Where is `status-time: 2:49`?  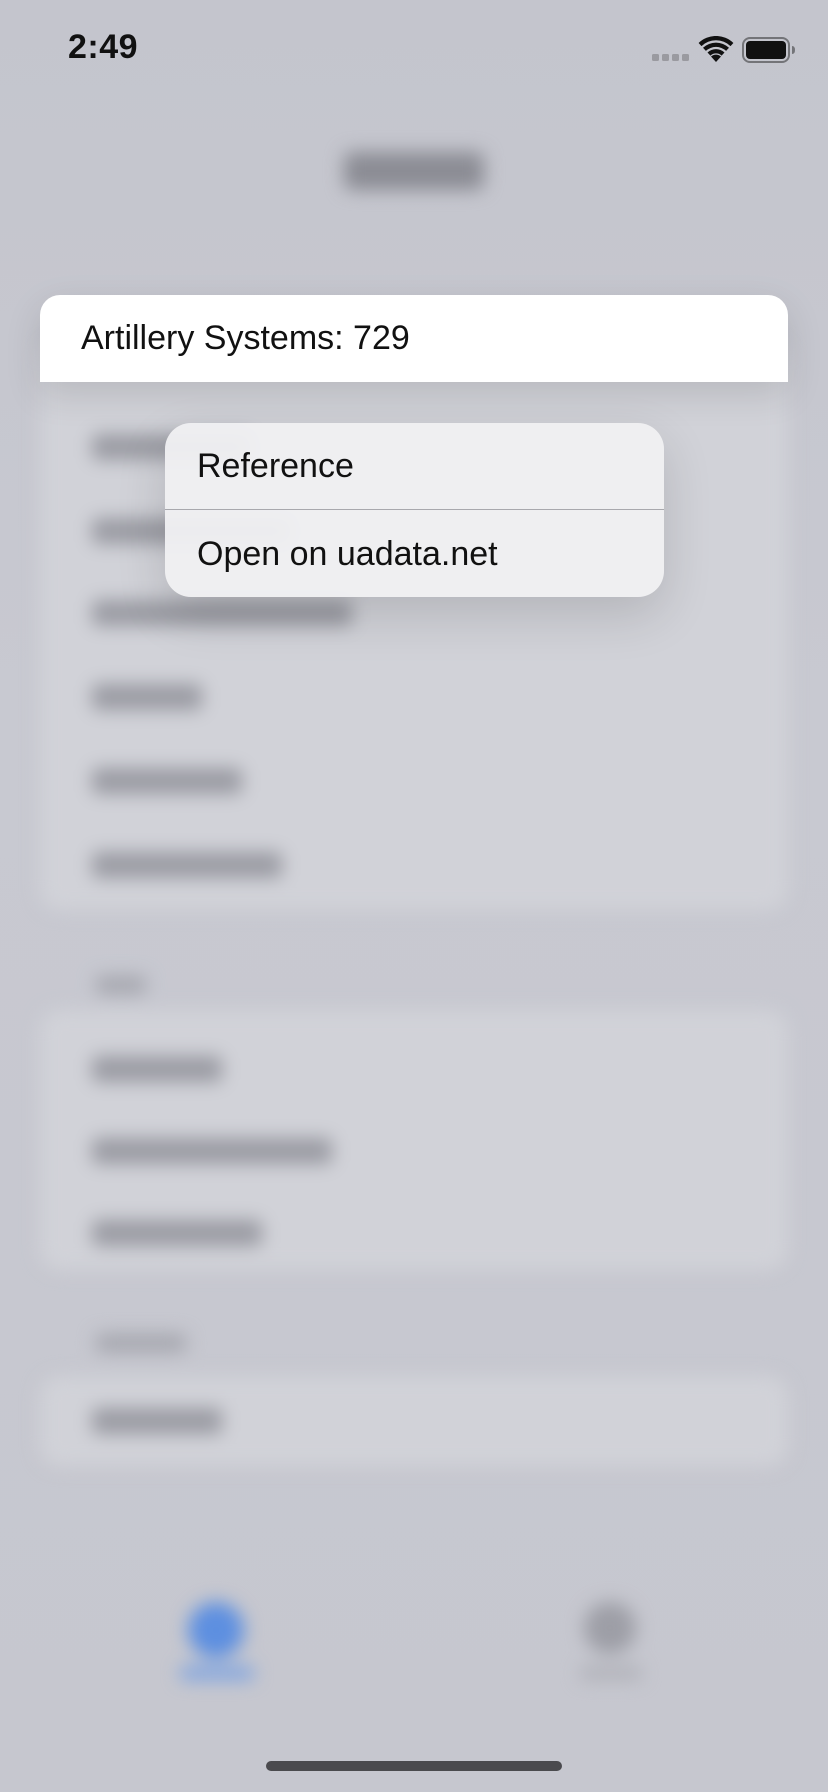 status-time: 2:49 is located at coordinates (103, 47).